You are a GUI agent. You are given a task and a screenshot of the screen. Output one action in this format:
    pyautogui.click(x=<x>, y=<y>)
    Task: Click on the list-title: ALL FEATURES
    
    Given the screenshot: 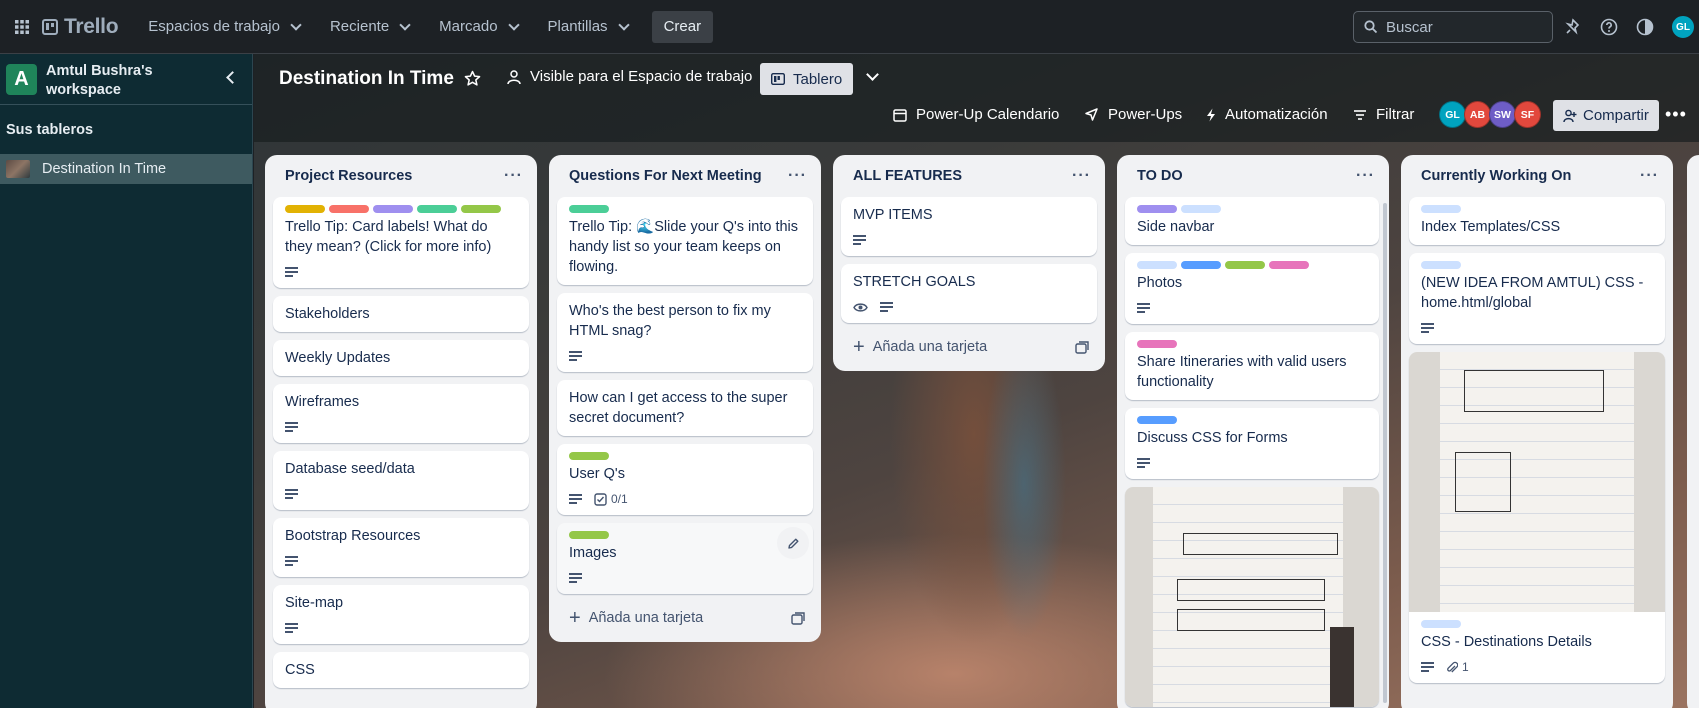 What is the action you would take?
    pyautogui.click(x=907, y=176)
    